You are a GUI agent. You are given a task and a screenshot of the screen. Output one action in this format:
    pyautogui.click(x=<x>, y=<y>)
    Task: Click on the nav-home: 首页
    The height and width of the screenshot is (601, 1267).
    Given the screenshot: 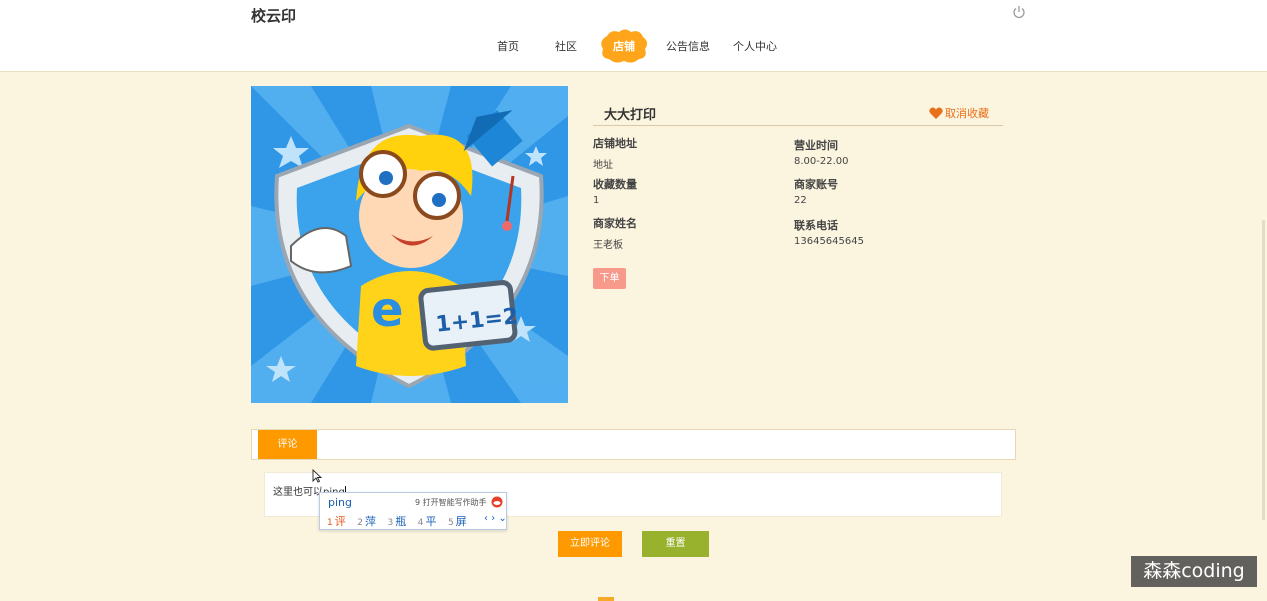 What is the action you would take?
    pyautogui.click(x=508, y=46)
    